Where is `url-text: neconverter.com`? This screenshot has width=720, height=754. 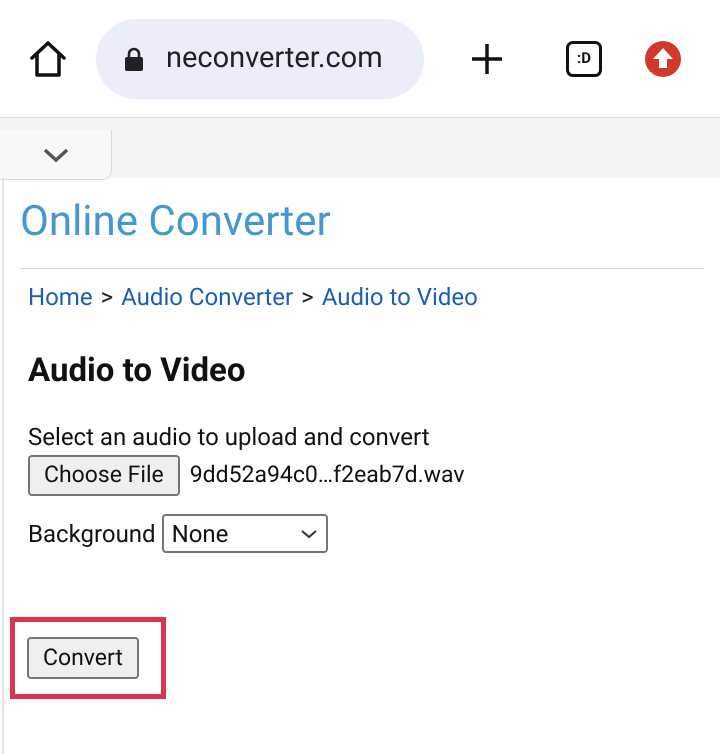 url-text: neconverter.com is located at coordinates (274, 58).